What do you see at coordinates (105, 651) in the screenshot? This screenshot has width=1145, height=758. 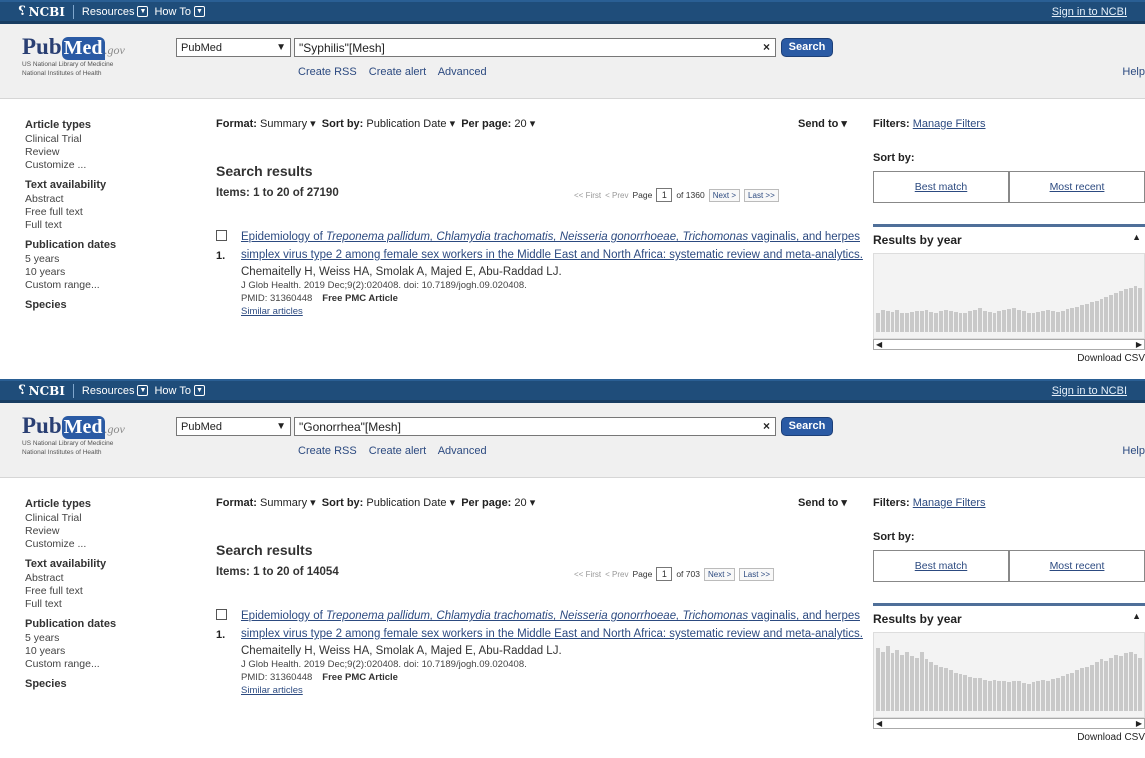 I see `sidebar-filter-link: 10 years` at bounding box center [105, 651].